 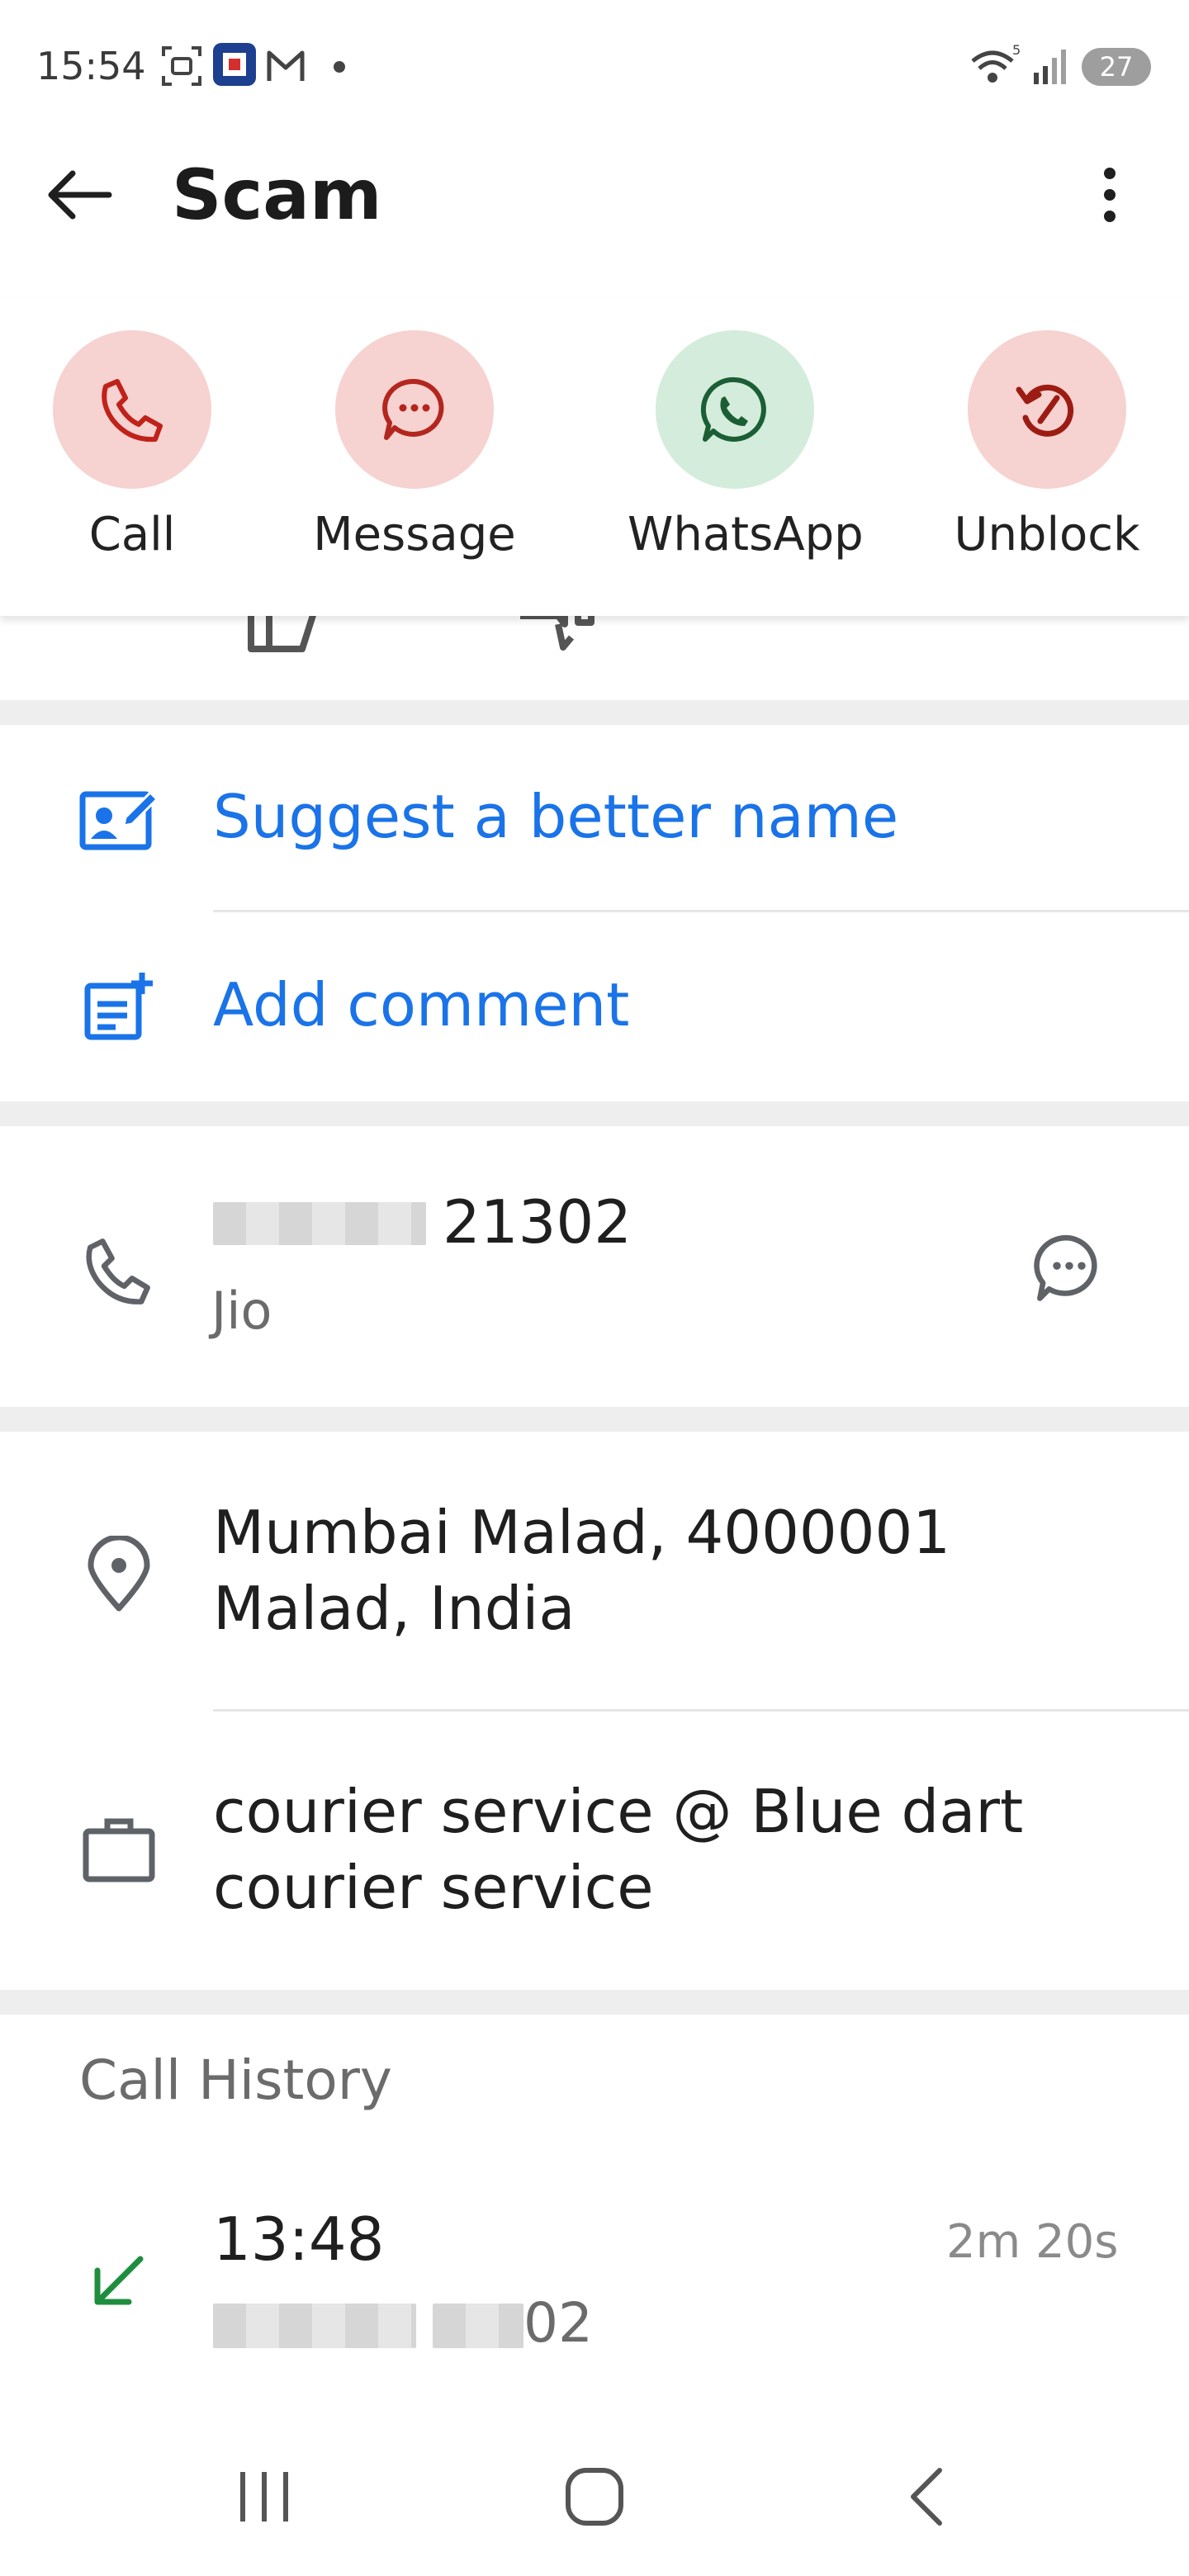 What do you see at coordinates (1016, 50) in the screenshot?
I see `svg-text: 5` at bounding box center [1016, 50].